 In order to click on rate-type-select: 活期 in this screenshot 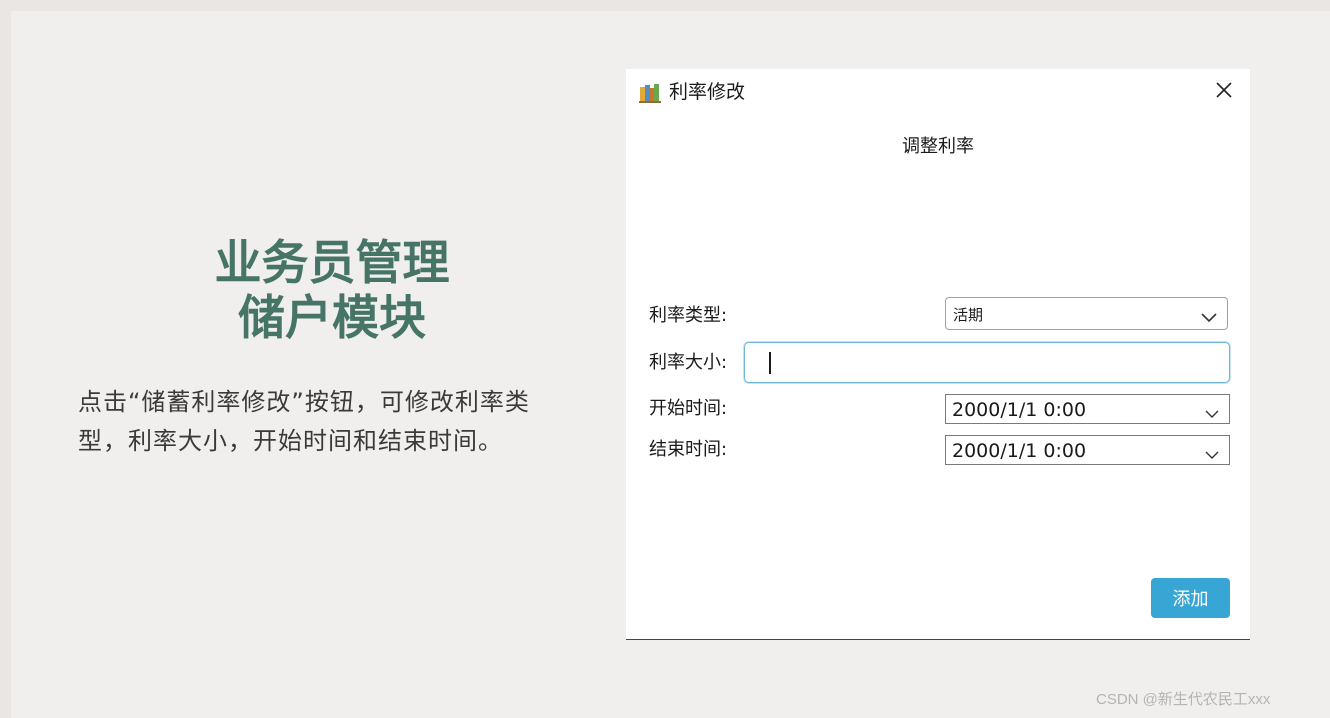, I will do `click(1086, 313)`.